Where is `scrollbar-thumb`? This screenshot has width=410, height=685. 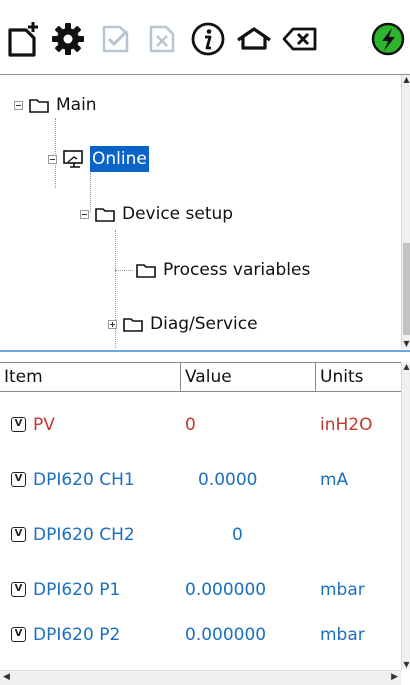 scrollbar-thumb is located at coordinates (406, 289).